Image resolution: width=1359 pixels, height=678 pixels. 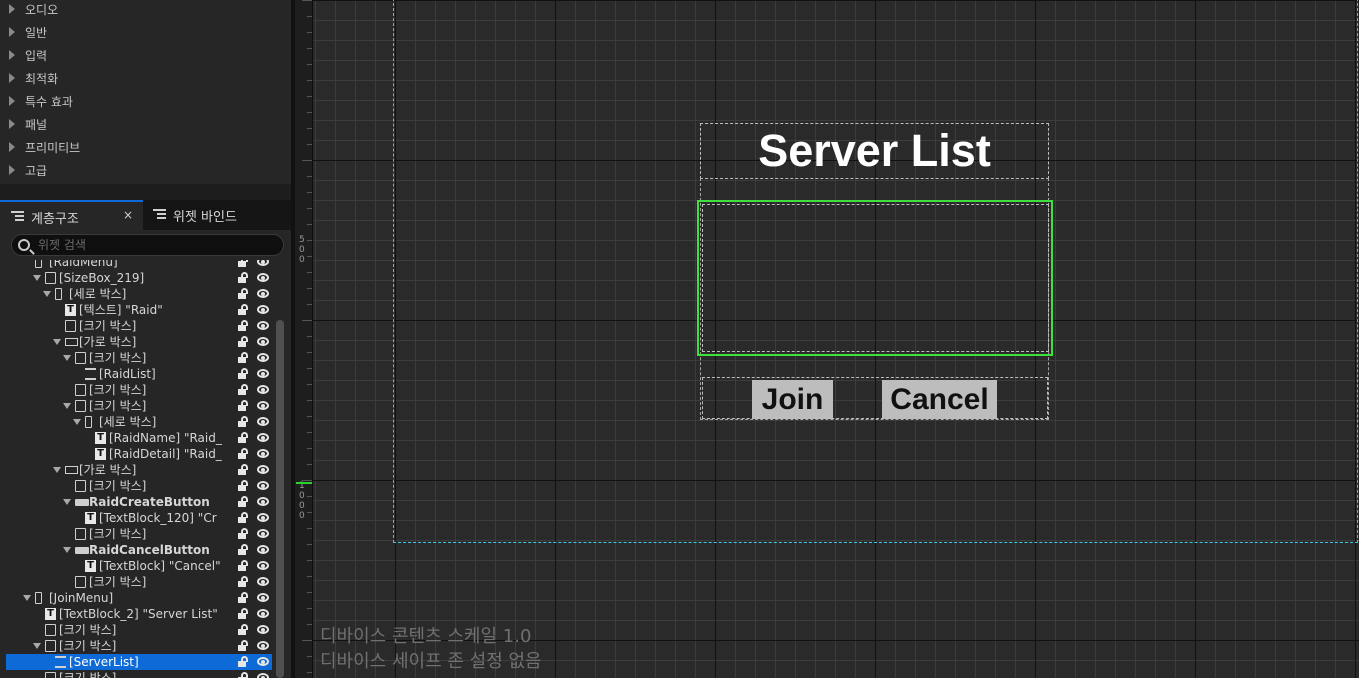 What do you see at coordinates (139, 662) in the screenshot?
I see `hierarchy-row: [ServerList]` at bounding box center [139, 662].